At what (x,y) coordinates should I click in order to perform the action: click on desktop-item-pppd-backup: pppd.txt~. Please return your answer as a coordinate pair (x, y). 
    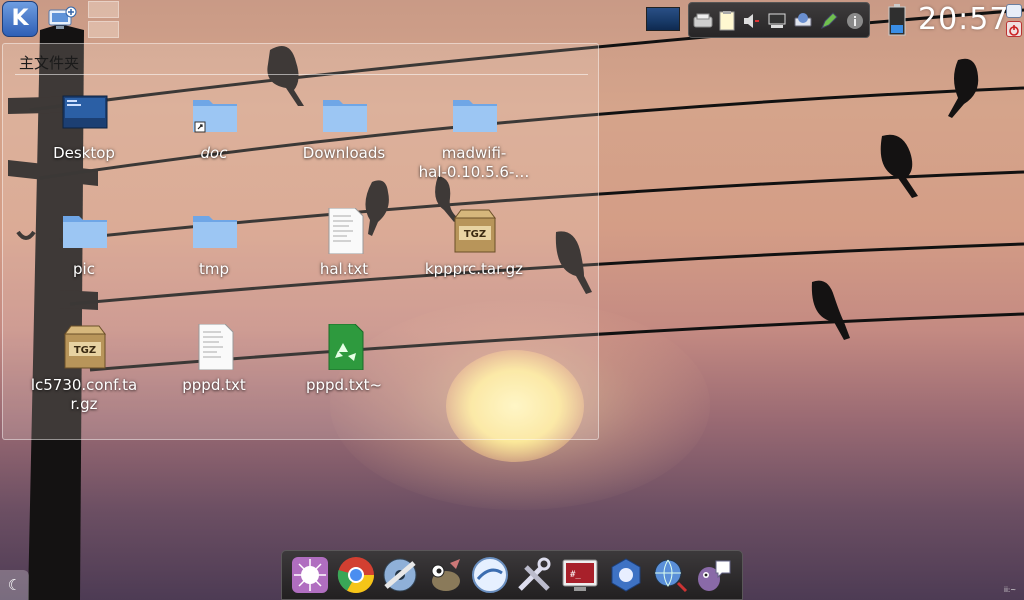
    Looking at the image, I should click on (344, 364).